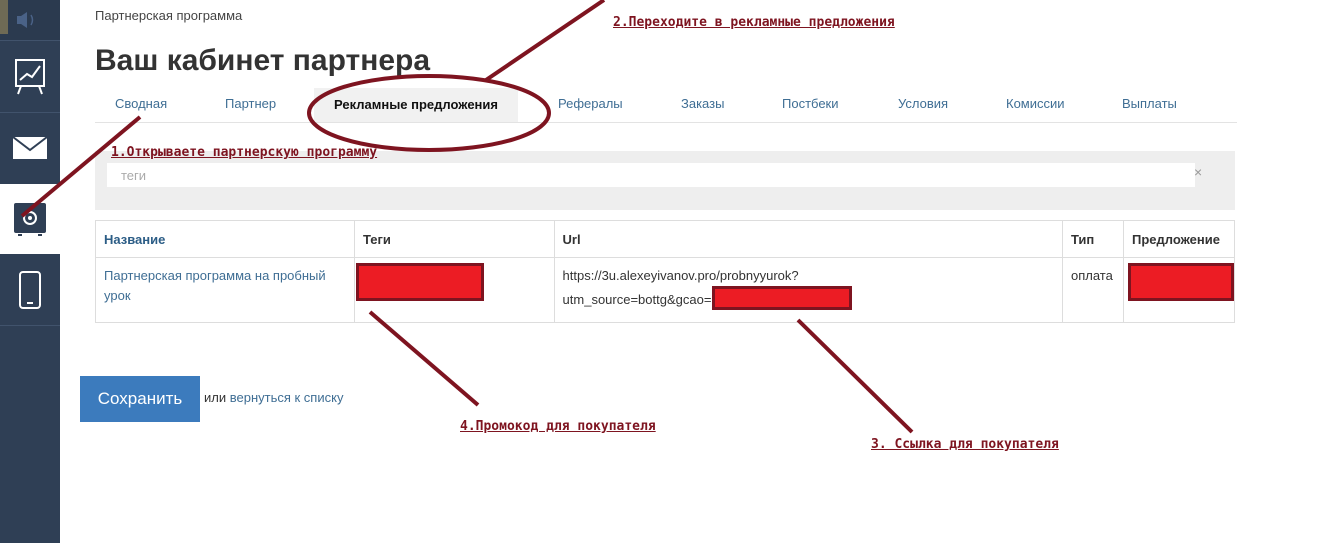 This screenshot has height=543, width=1343. What do you see at coordinates (250, 103) in the screenshot?
I see `tab-partner: Партнер` at bounding box center [250, 103].